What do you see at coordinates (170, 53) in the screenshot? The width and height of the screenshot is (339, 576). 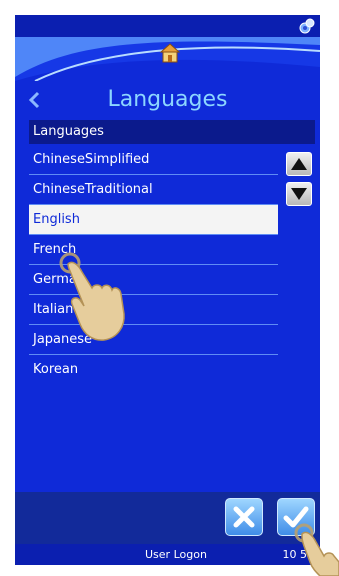 I see `home-icon` at bounding box center [170, 53].